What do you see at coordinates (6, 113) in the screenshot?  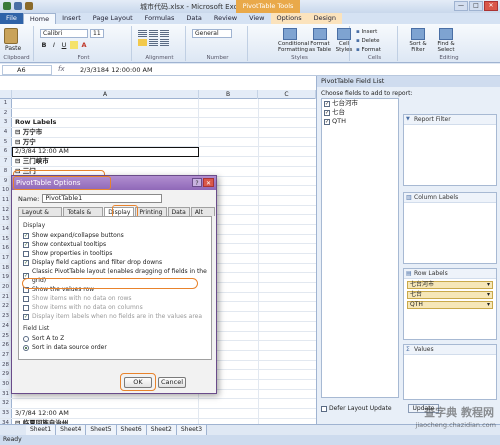 I see `row-number: 2` at bounding box center [6, 113].